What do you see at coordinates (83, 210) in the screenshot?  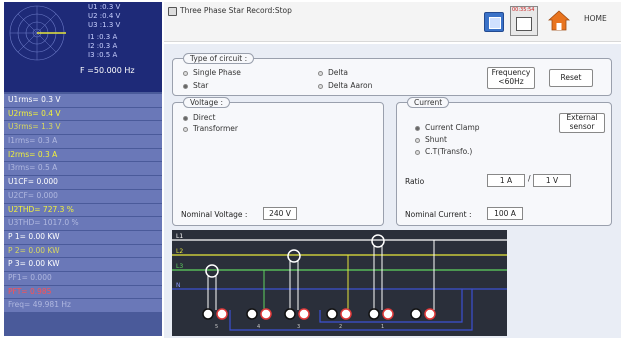 I see `measurement-item: U2THD= 727.3 %` at bounding box center [83, 210].